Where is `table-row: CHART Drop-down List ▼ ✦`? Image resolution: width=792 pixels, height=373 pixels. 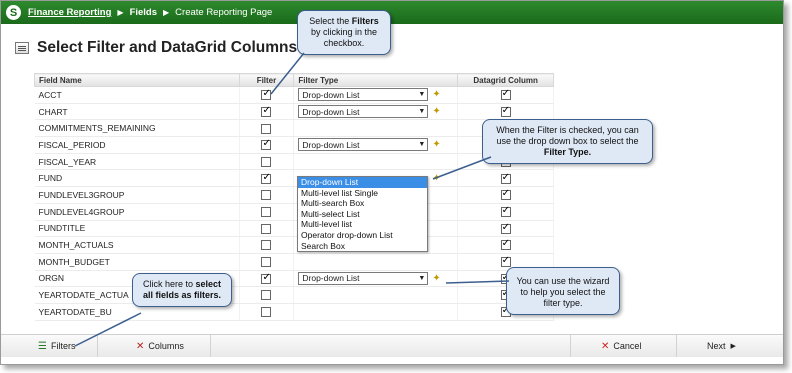 table-row: CHART Drop-down List ▼ ✦ is located at coordinates (294, 112).